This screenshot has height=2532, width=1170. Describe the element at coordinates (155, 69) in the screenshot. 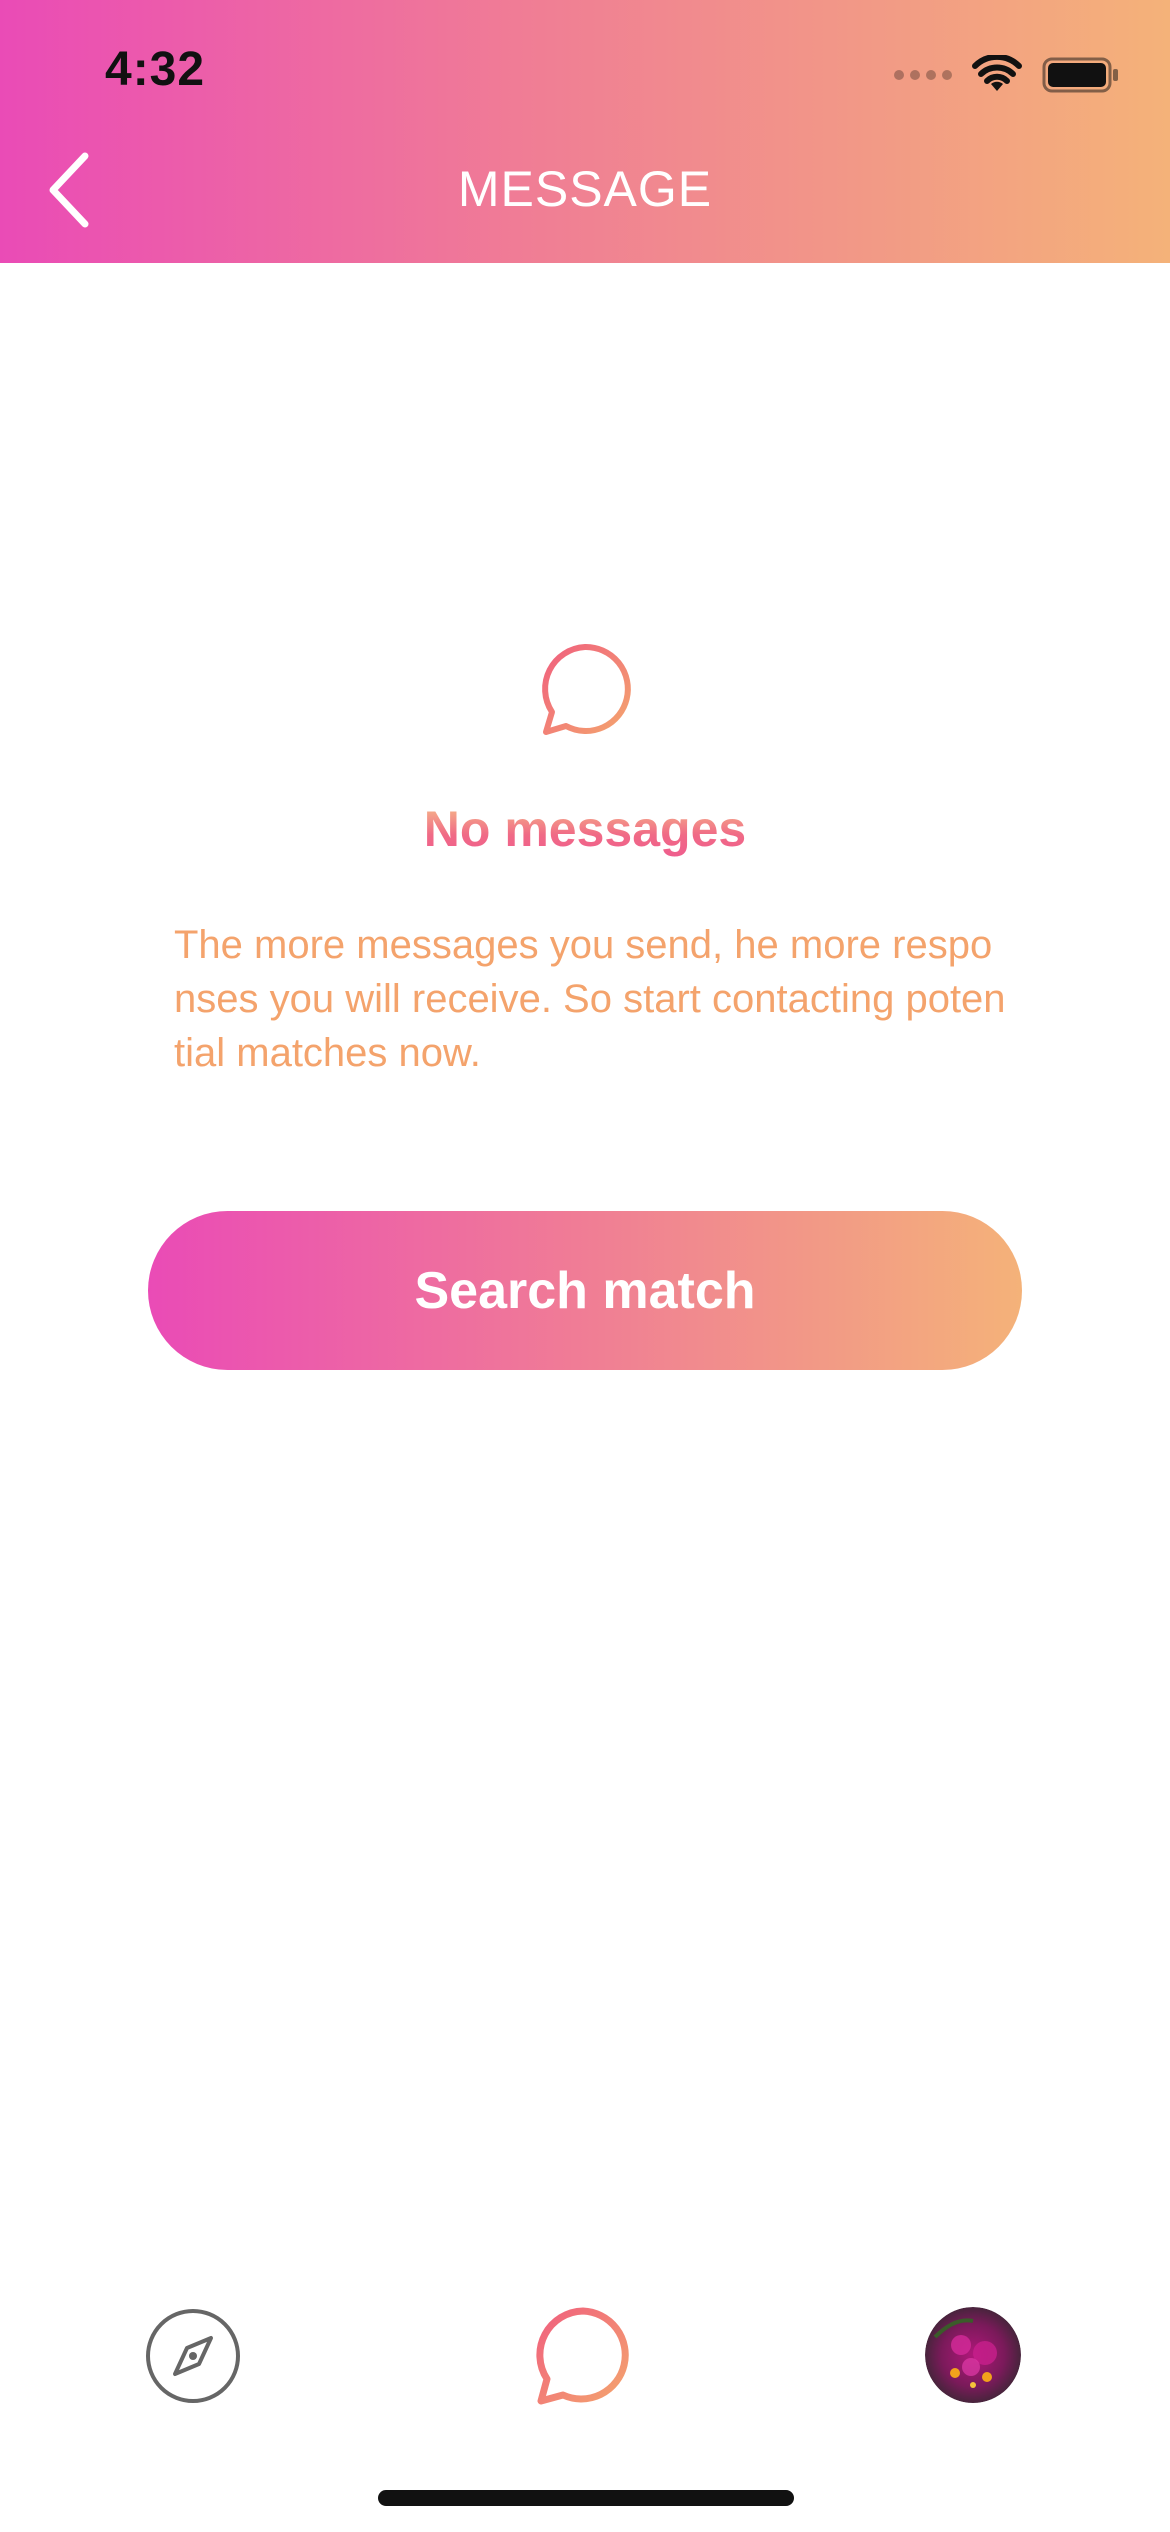

I see `status-time: 4:32` at that location.